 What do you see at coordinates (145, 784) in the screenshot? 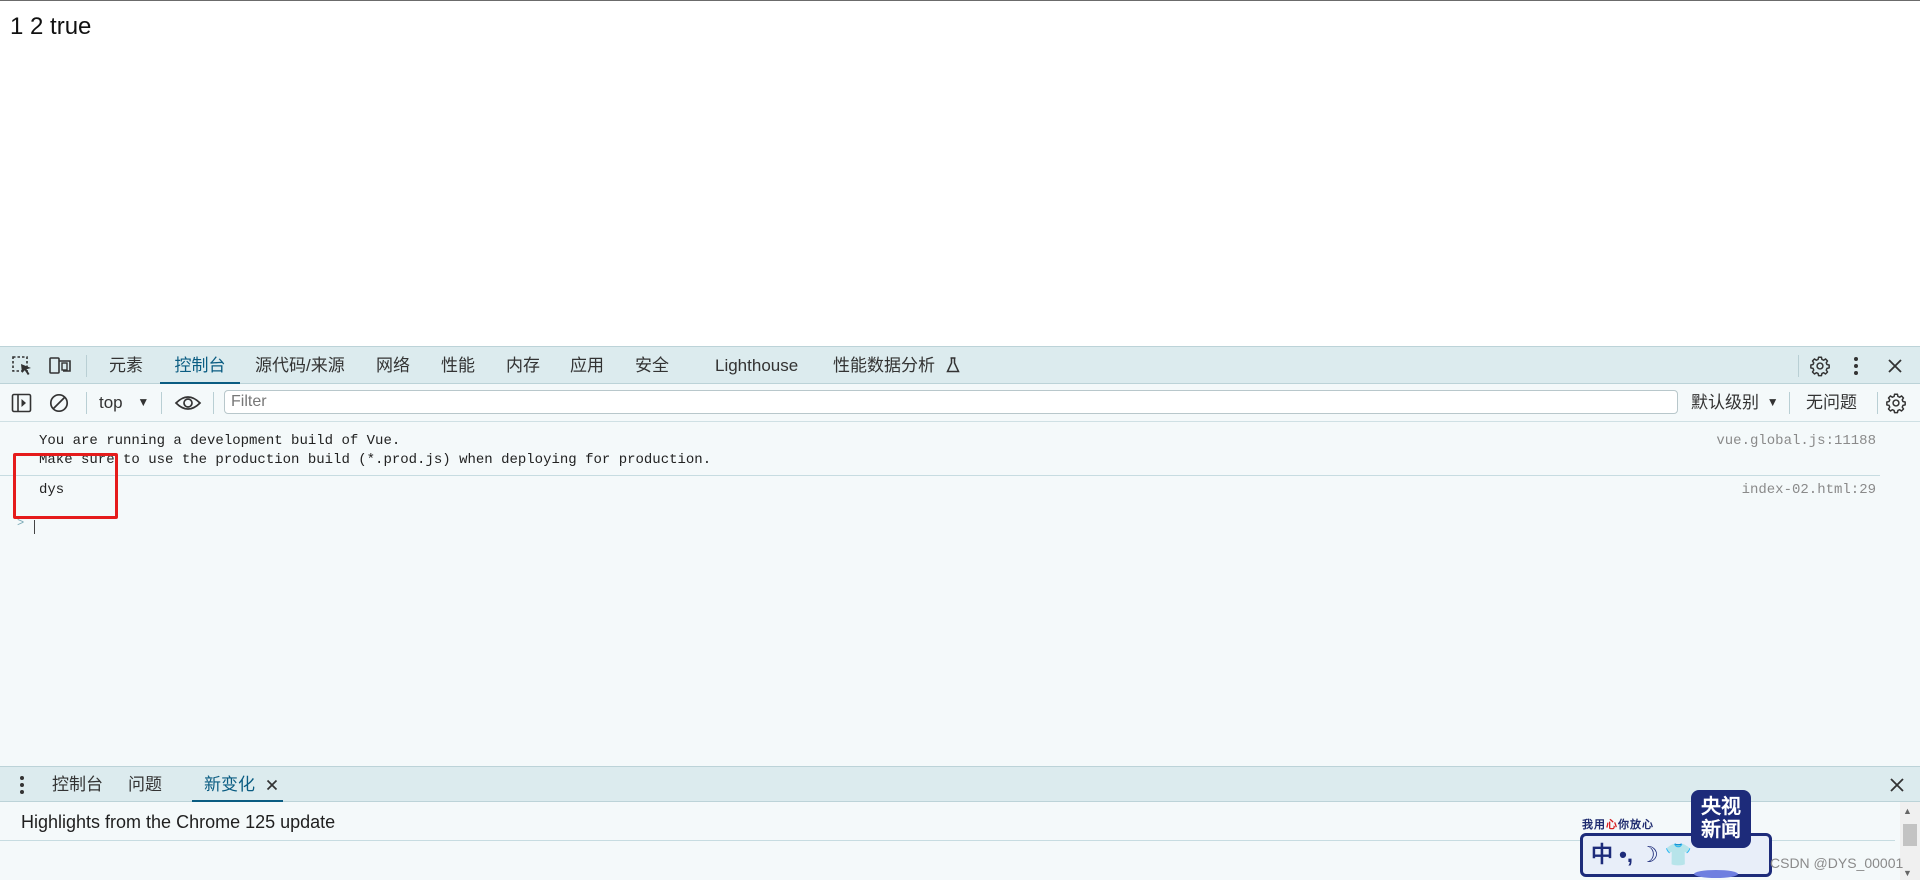
I see `drawer-tab-issues: 问题` at bounding box center [145, 784].